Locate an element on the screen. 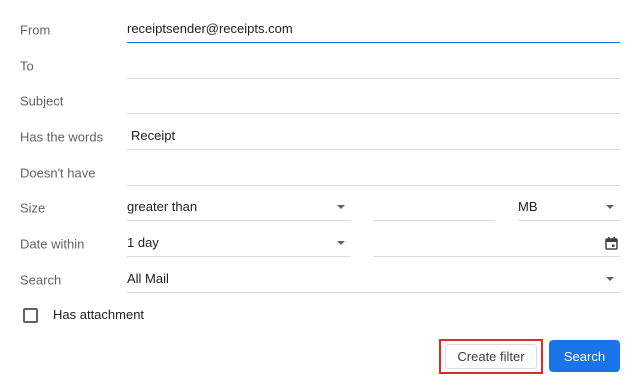  size-label: Size is located at coordinates (33, 208).